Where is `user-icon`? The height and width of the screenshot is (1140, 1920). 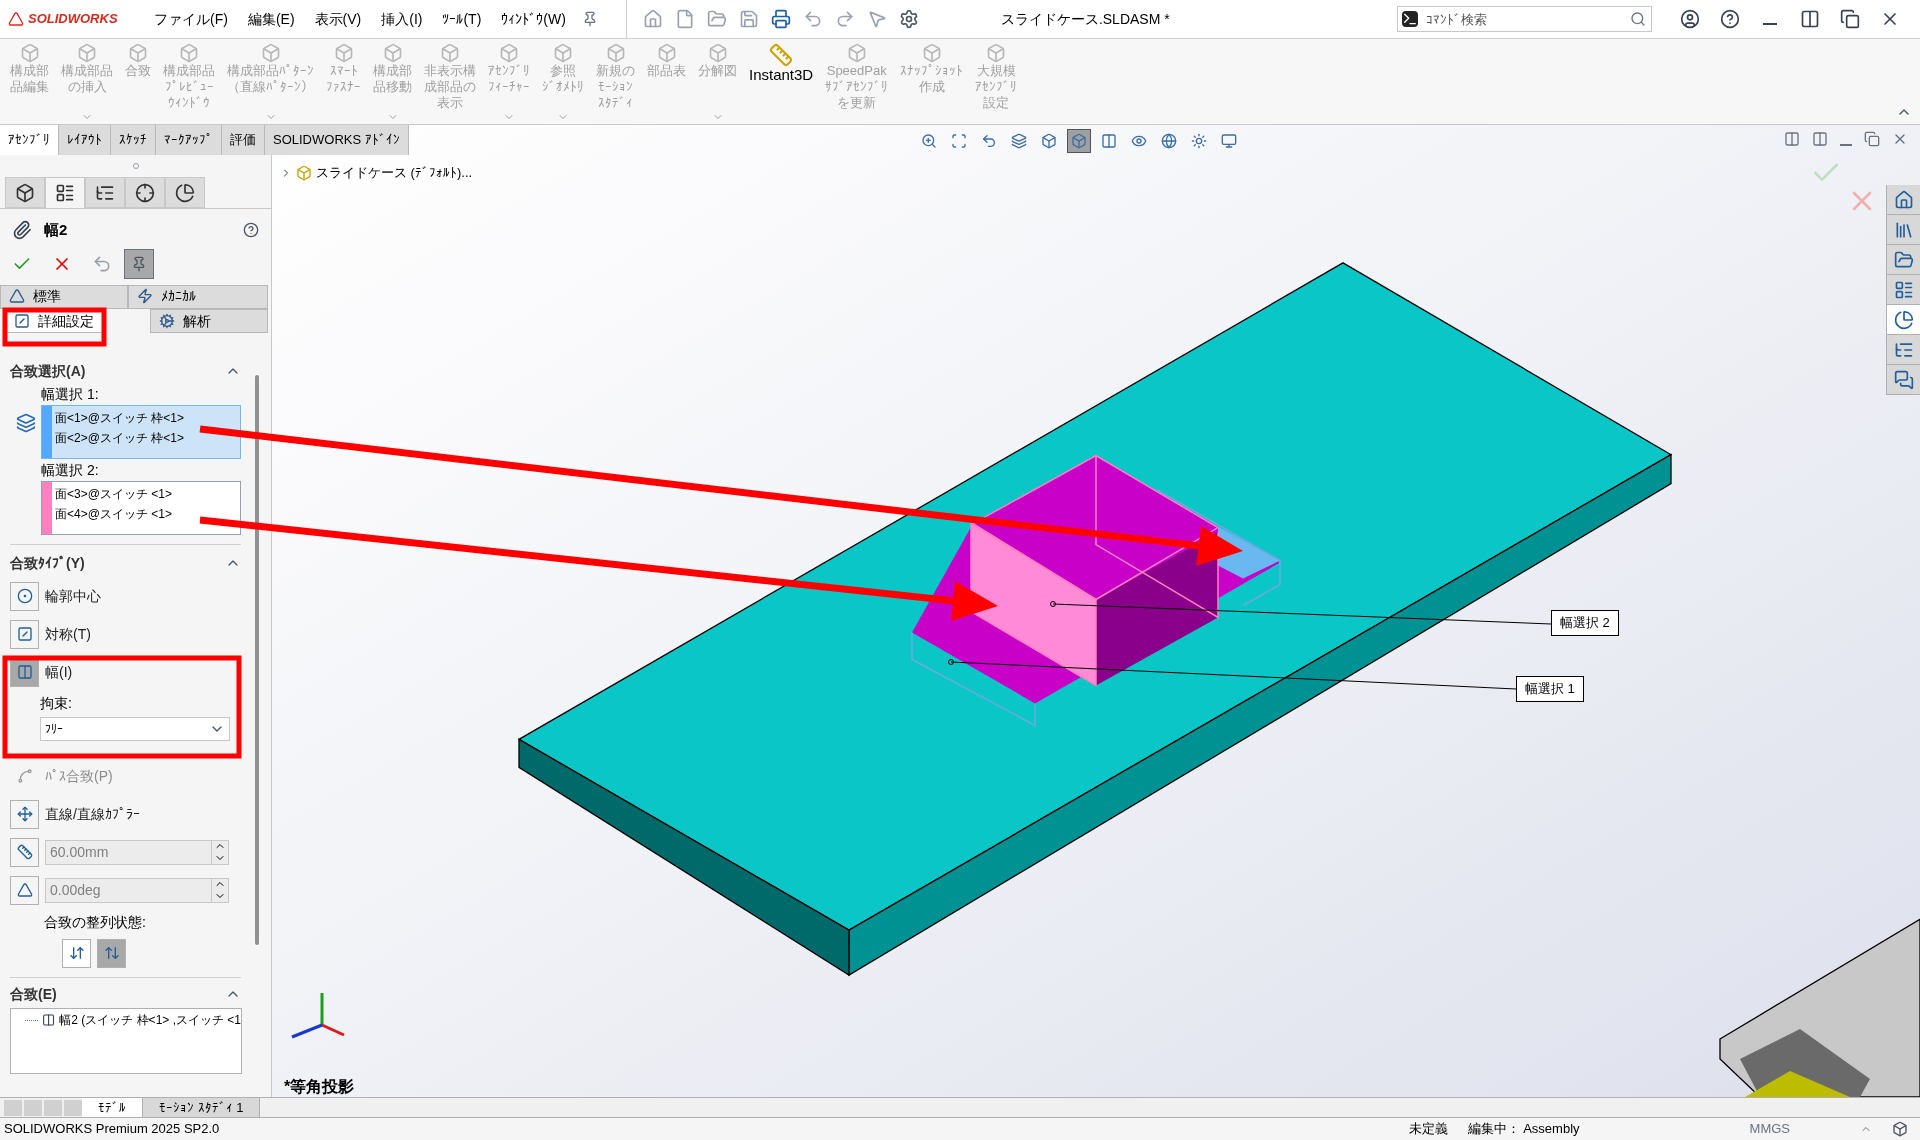 user-icon is located at coordinates (1690, 19).